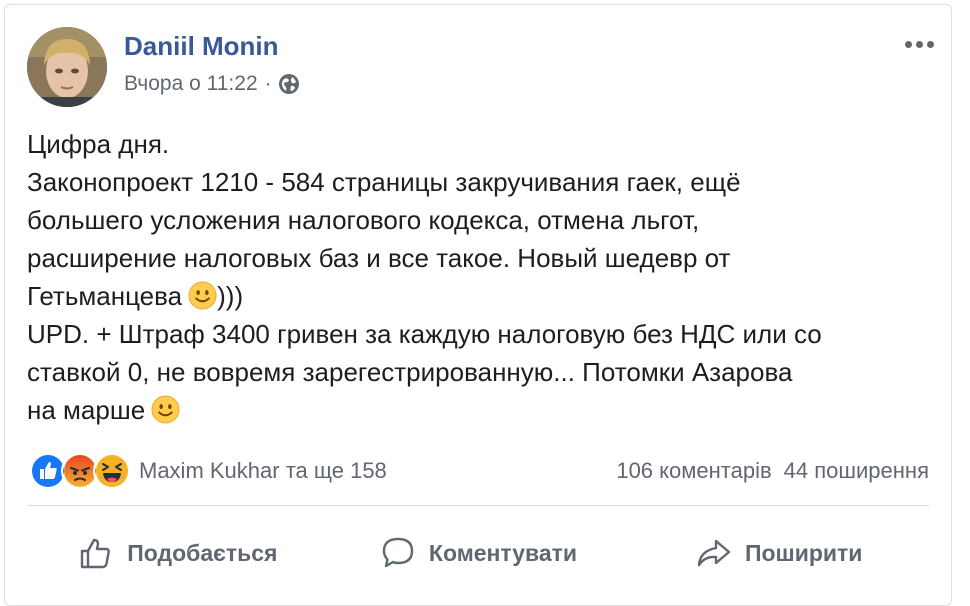 The width and height of the screenshot is (970, 606). I want to click on avatar-image, so click(67, 67).